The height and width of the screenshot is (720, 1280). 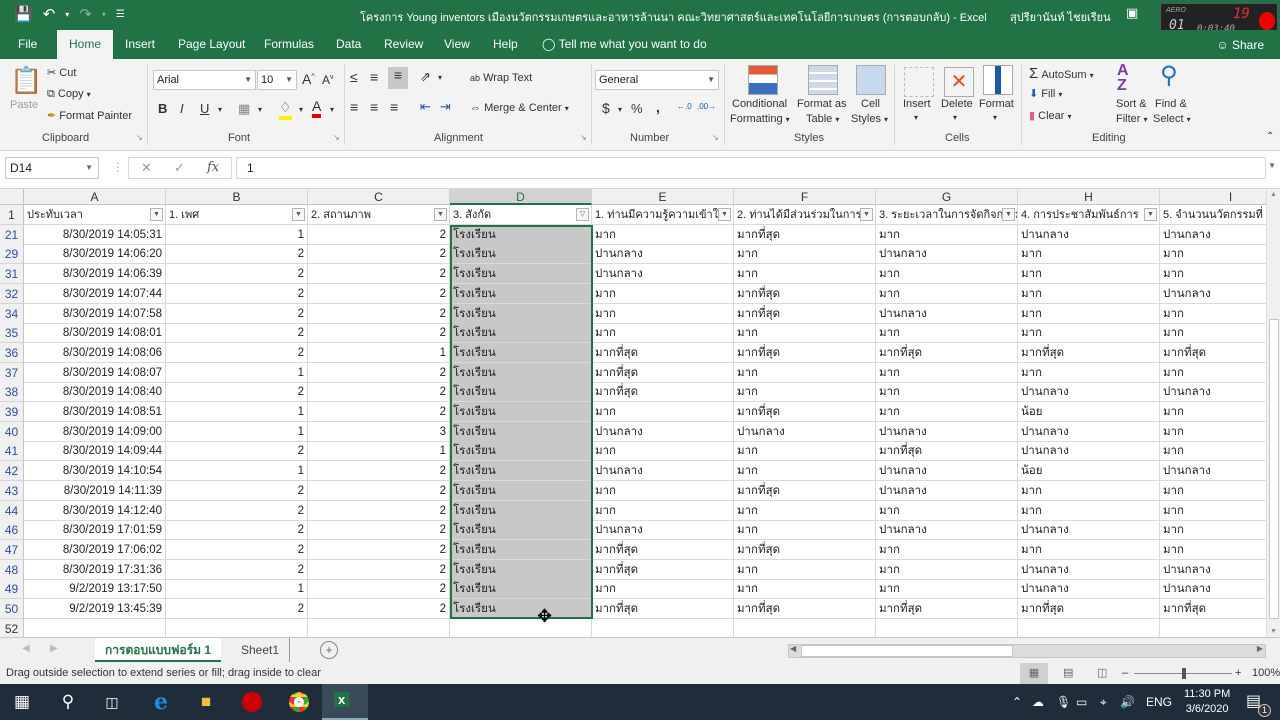 I want to click on bold-button: B, so click(x=162, y=108).